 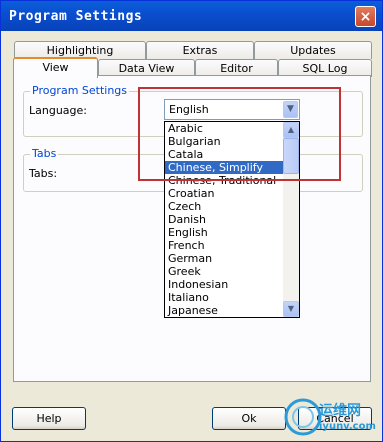 What do you see at coordinates (232, 154) in the screenshot?
I see `language-option: Catala` at bounding box center [232, 154].